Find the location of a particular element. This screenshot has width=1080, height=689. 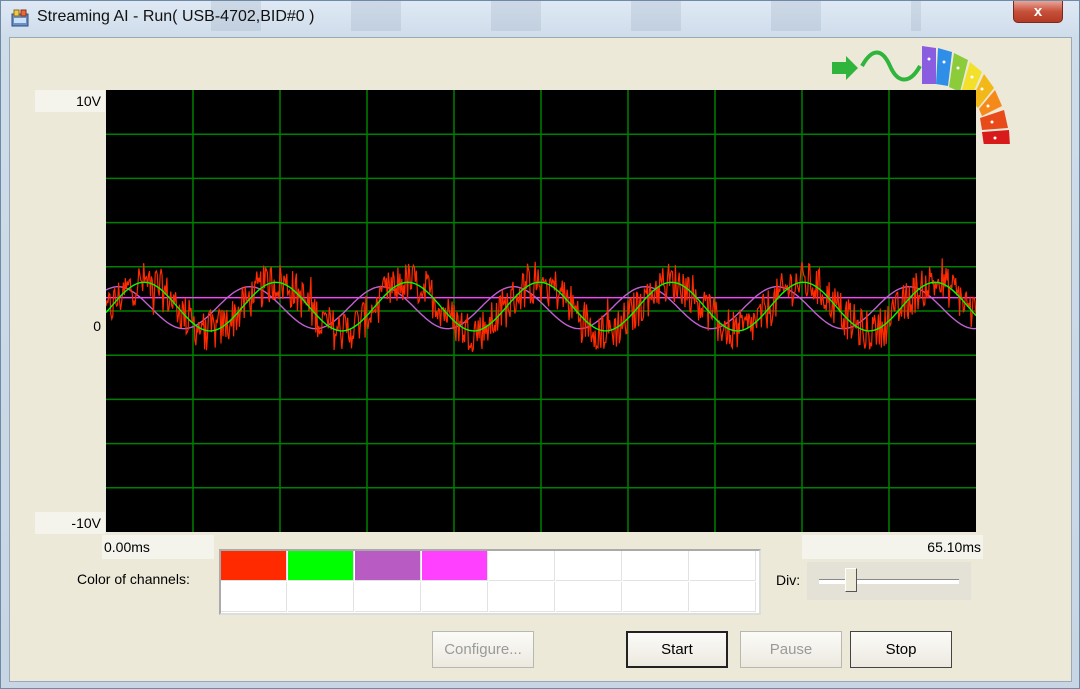

channel-color-grid is located at coordinates (490, 582).